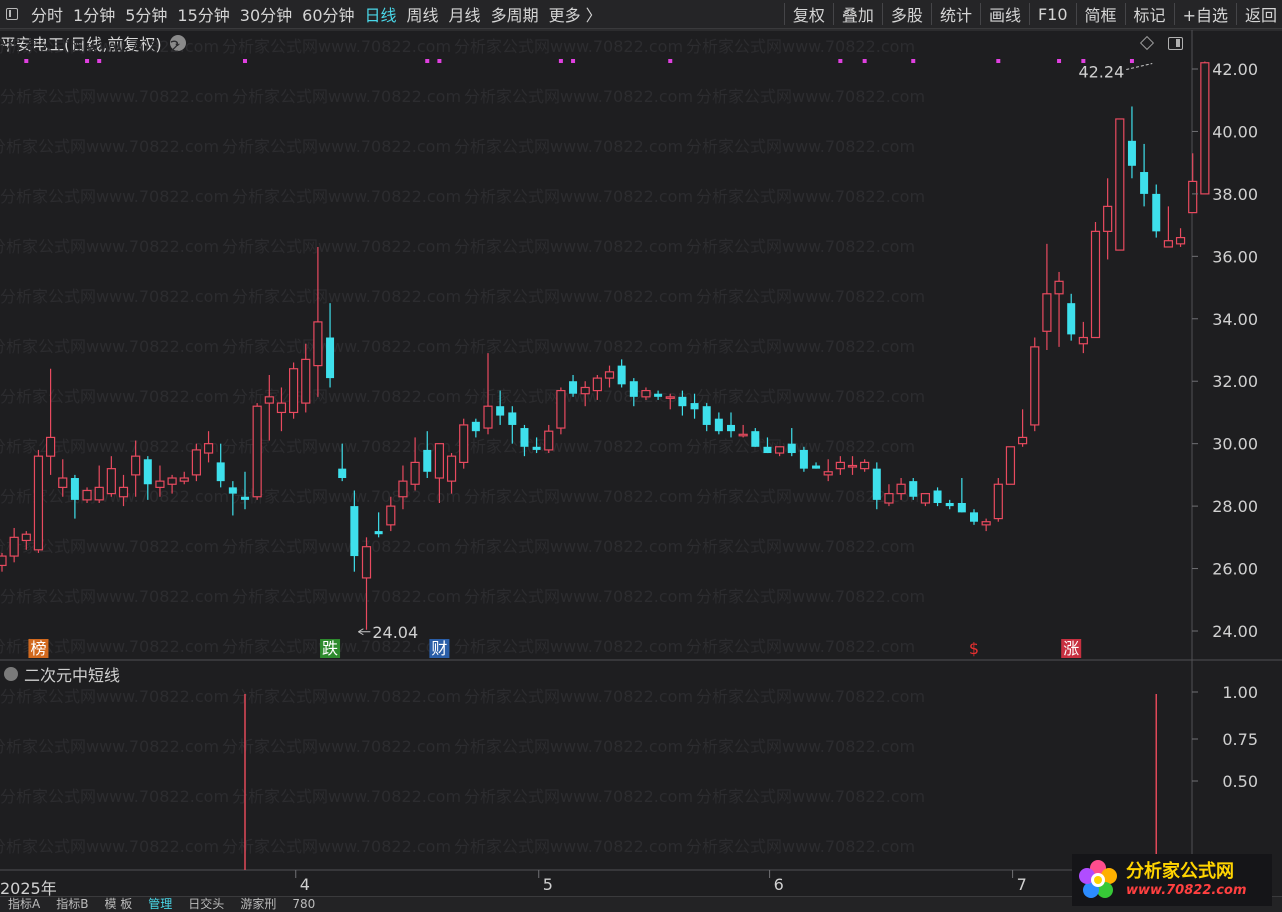 The height and width of the screenshot is (912, 1282). What do you see at coordinates (1186, 891) in the screenshot?
I see `logo-url: www.70822.com` at bounding box center [1186, 891].